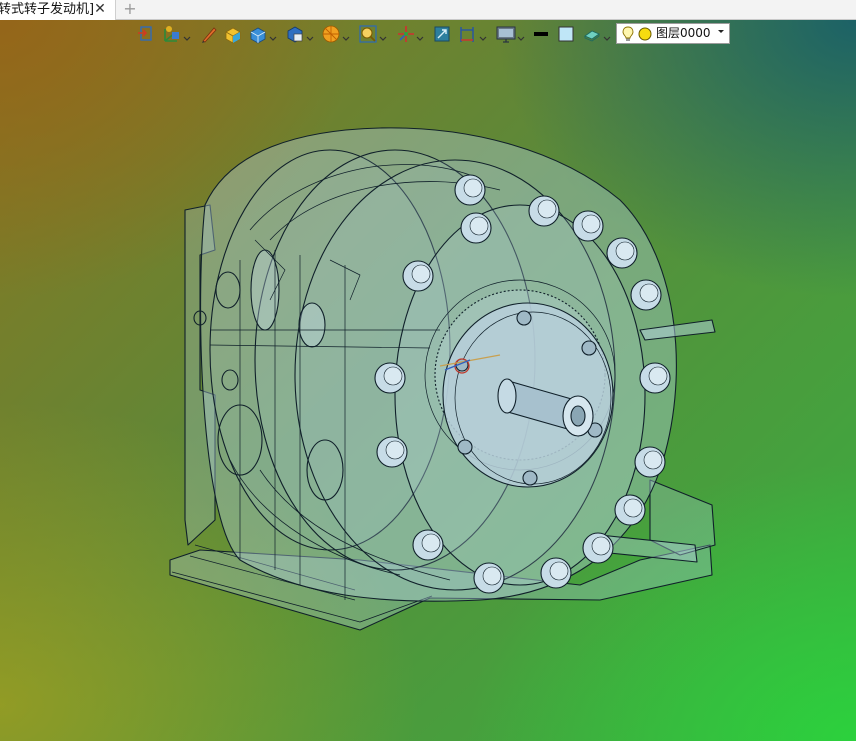 The height and width of the screenshot is (741, 856). I want to click on layer-selector: 图层0000, so click(673, 33).